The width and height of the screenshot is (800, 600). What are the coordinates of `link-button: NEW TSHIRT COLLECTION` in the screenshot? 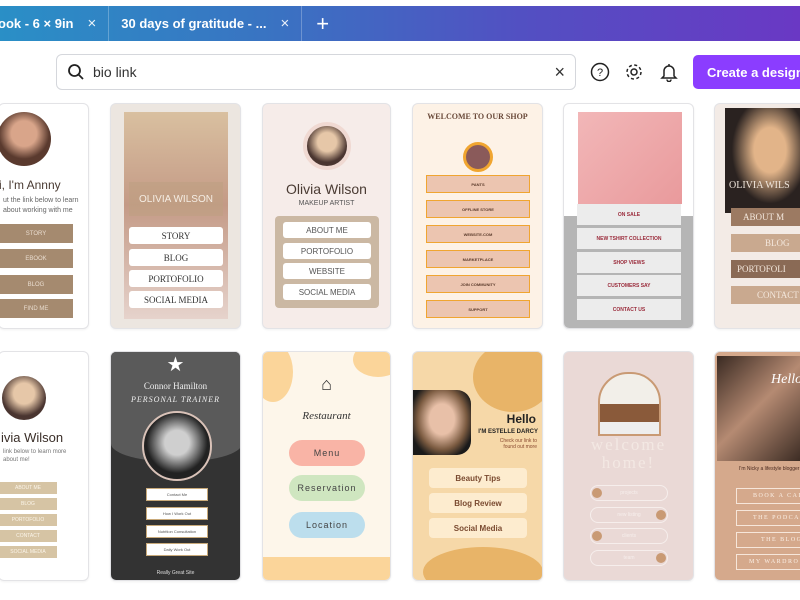 It's located at (629, 238).